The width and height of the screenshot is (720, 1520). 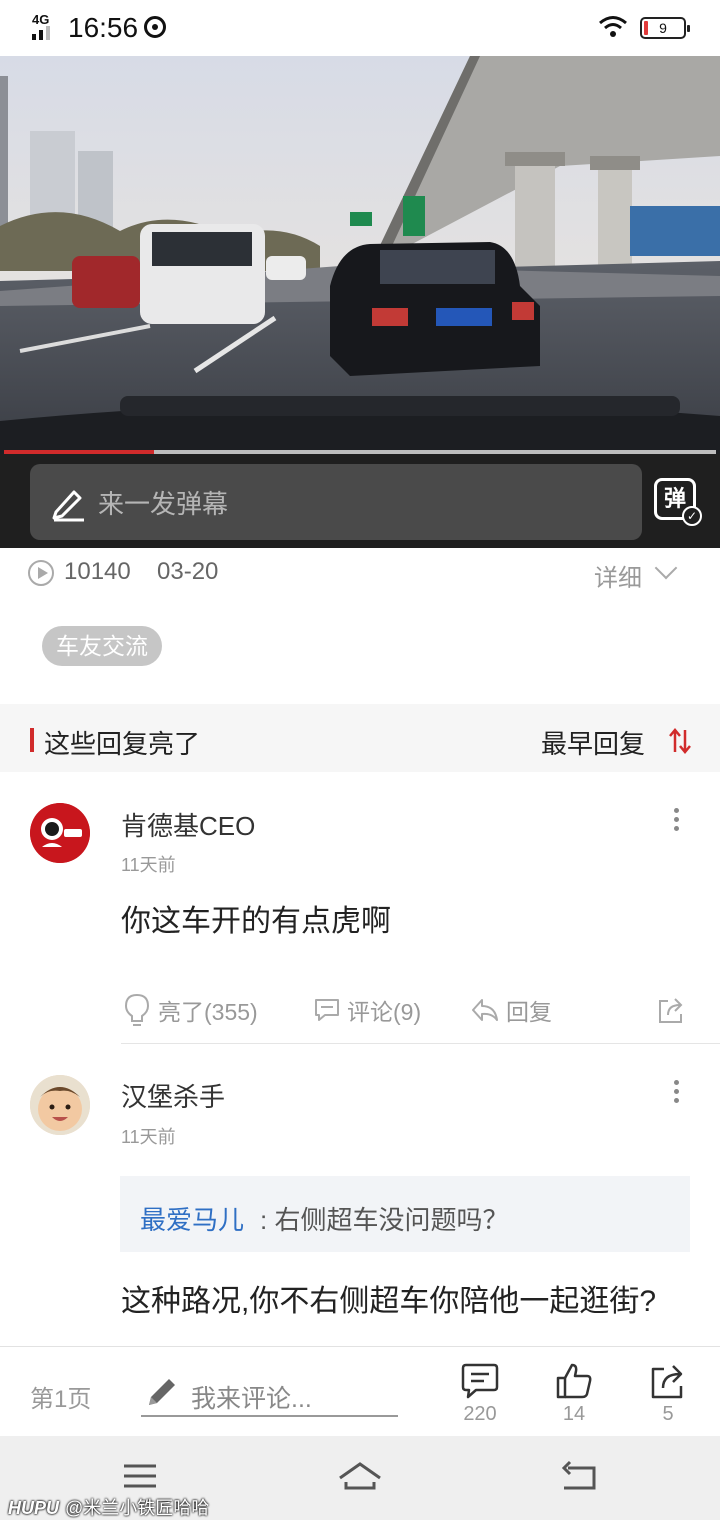 I want to click on cellular-signal-icon: 4G, so click(x=44, y=27).